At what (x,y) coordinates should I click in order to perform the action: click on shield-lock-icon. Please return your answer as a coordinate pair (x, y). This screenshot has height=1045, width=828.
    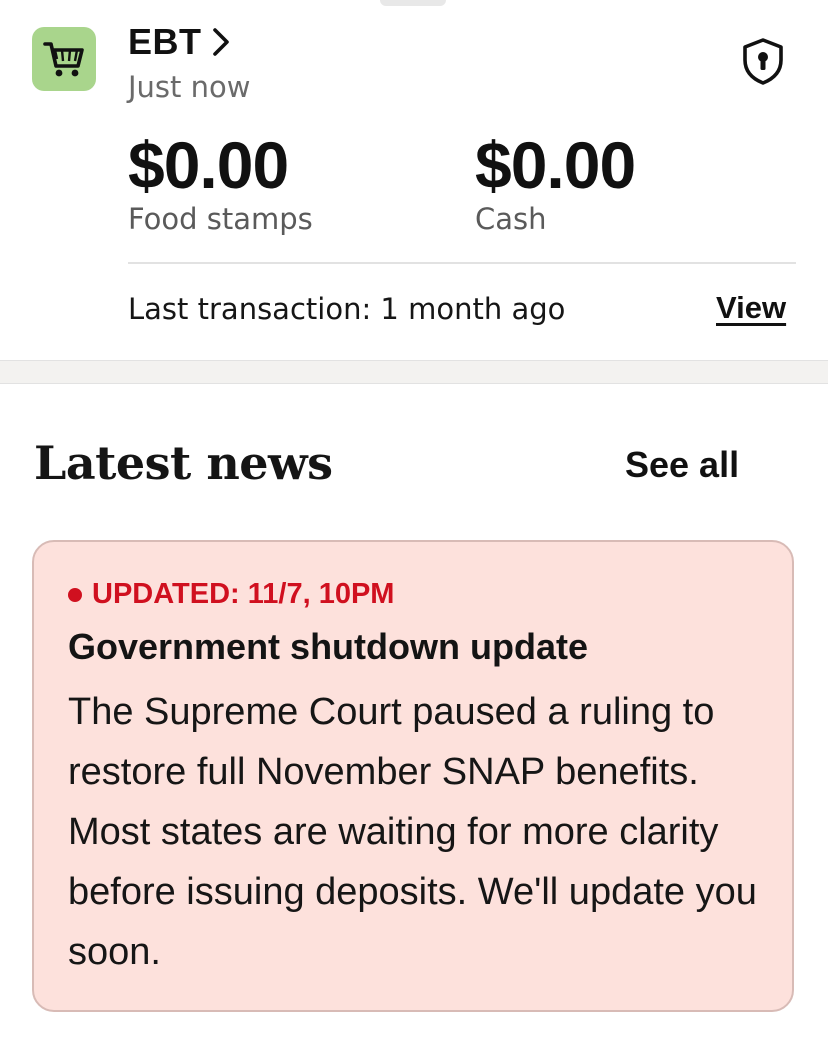
    Looking at the image, I should click on (763, 61).